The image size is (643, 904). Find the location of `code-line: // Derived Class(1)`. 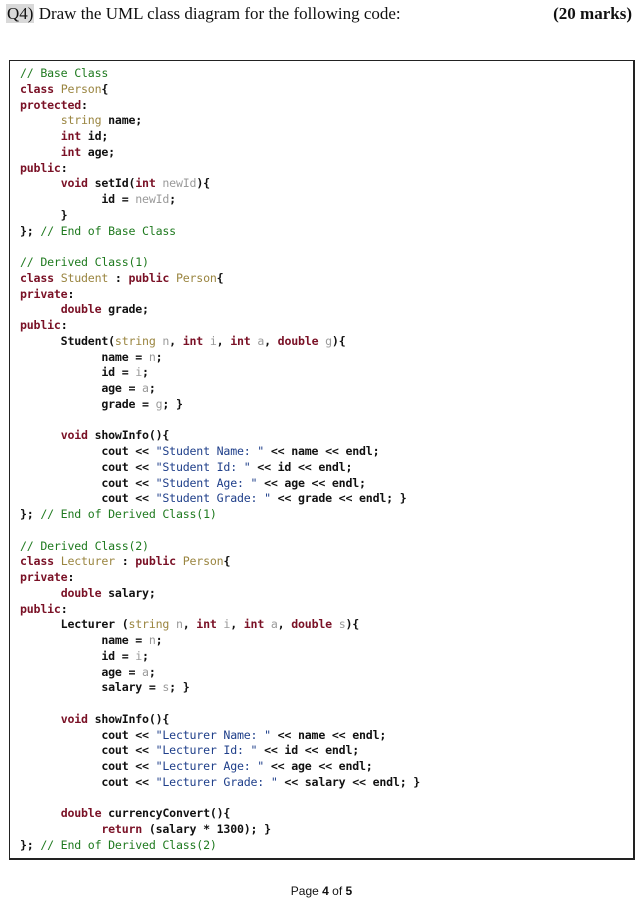

code-line: // Derived Class(1) is located at coordinates (220, 263).